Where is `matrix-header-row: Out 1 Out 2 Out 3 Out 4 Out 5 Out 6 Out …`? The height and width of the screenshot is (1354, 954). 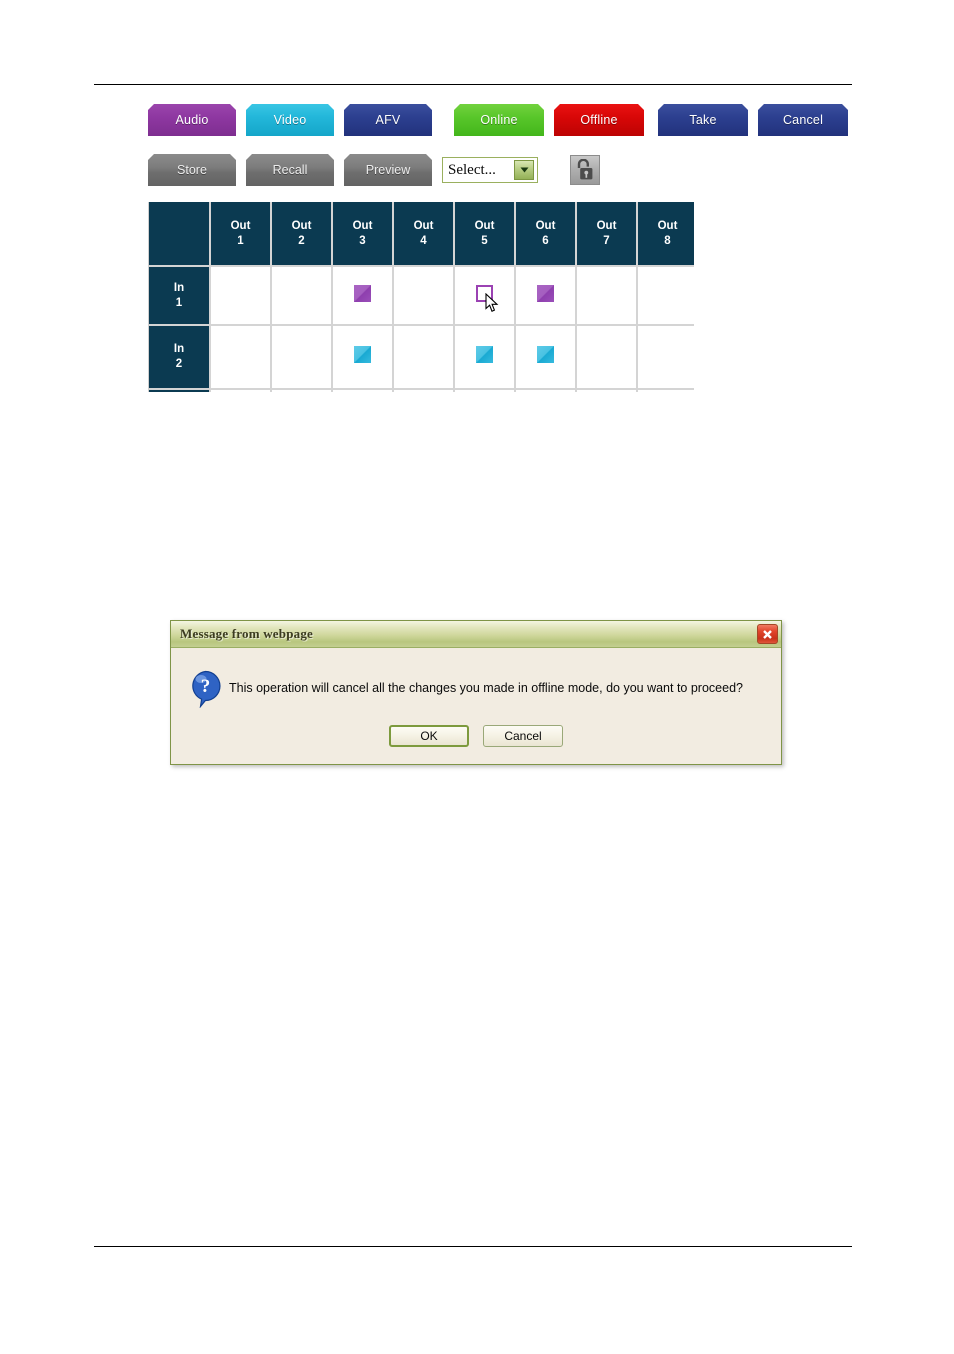 matrix-header-row: Out 1 Out 2 Out 3 Out 4 Out 5 Out 6 Out … is located at coordinates (421, 234).